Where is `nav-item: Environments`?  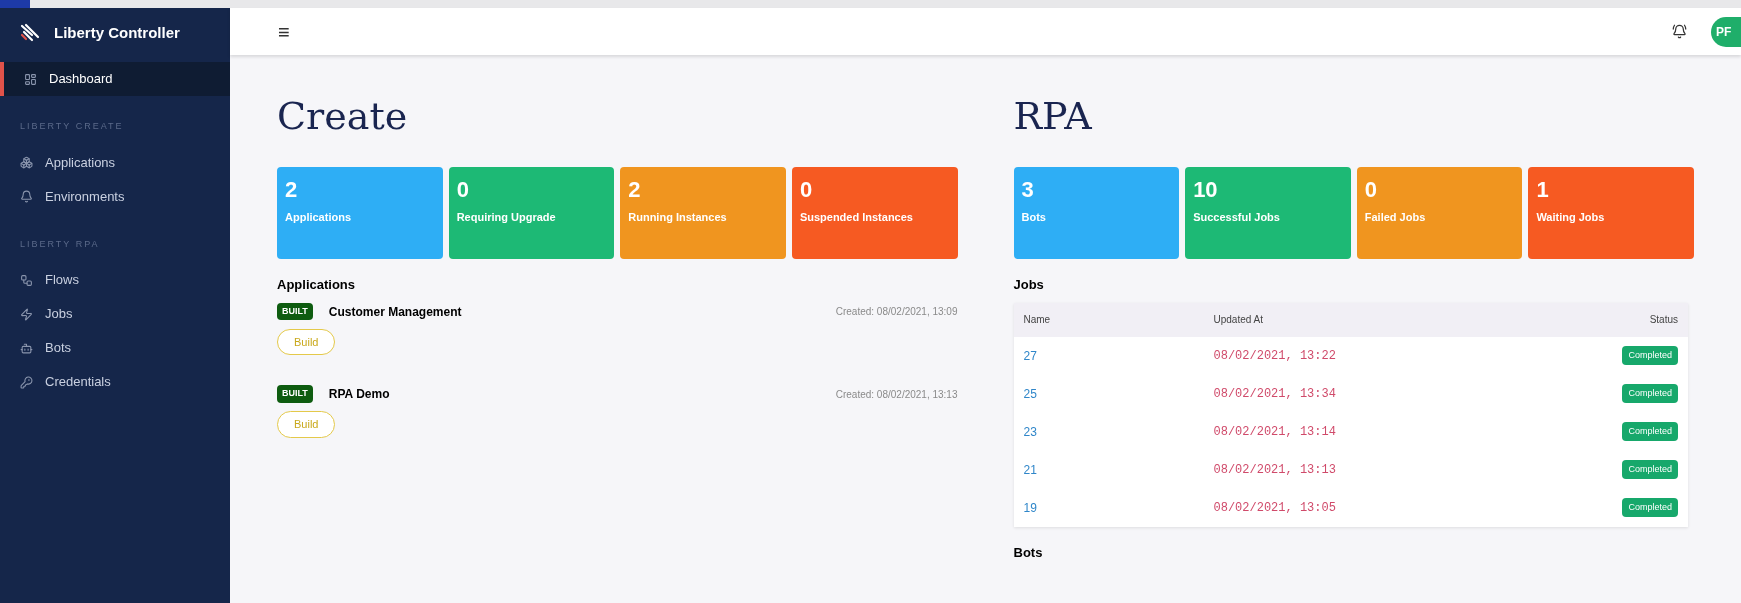 nav-item: Environments is located at coordinates (115, 196).